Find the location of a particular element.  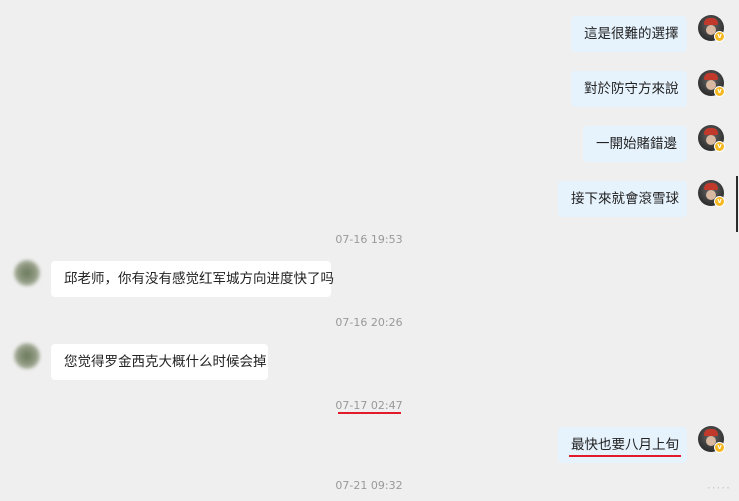

message-bubble-outgoing: 對於防守方來說 is located at coordinates (629, 89).